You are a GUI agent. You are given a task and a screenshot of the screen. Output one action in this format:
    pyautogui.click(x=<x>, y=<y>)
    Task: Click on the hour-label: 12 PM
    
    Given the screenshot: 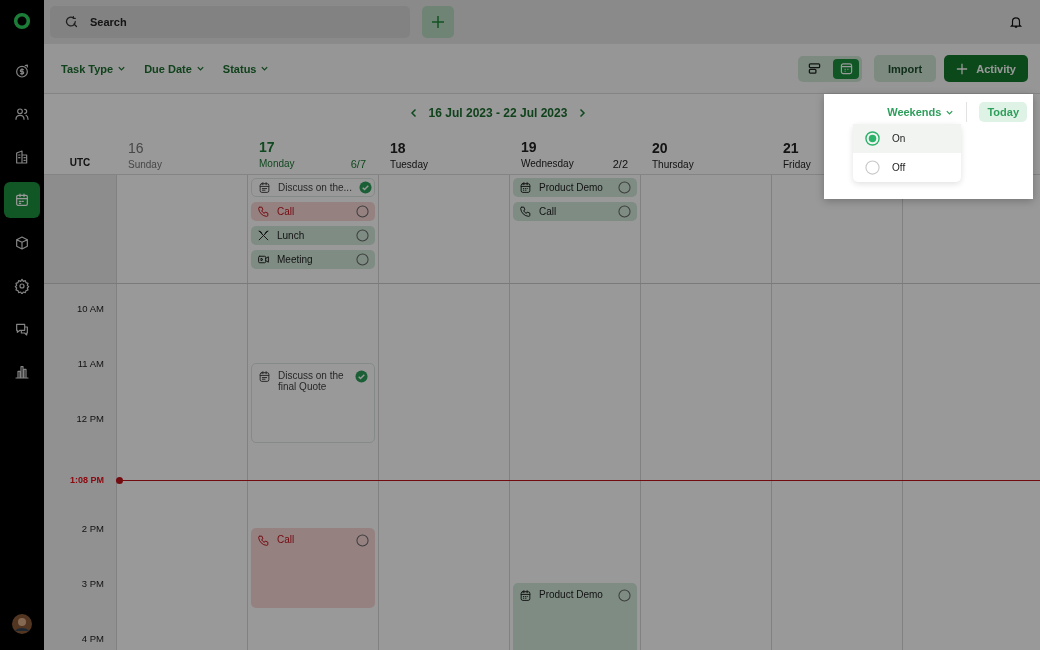 What is the action you would take?
    pyautogui.click(x=90, y=418)
    